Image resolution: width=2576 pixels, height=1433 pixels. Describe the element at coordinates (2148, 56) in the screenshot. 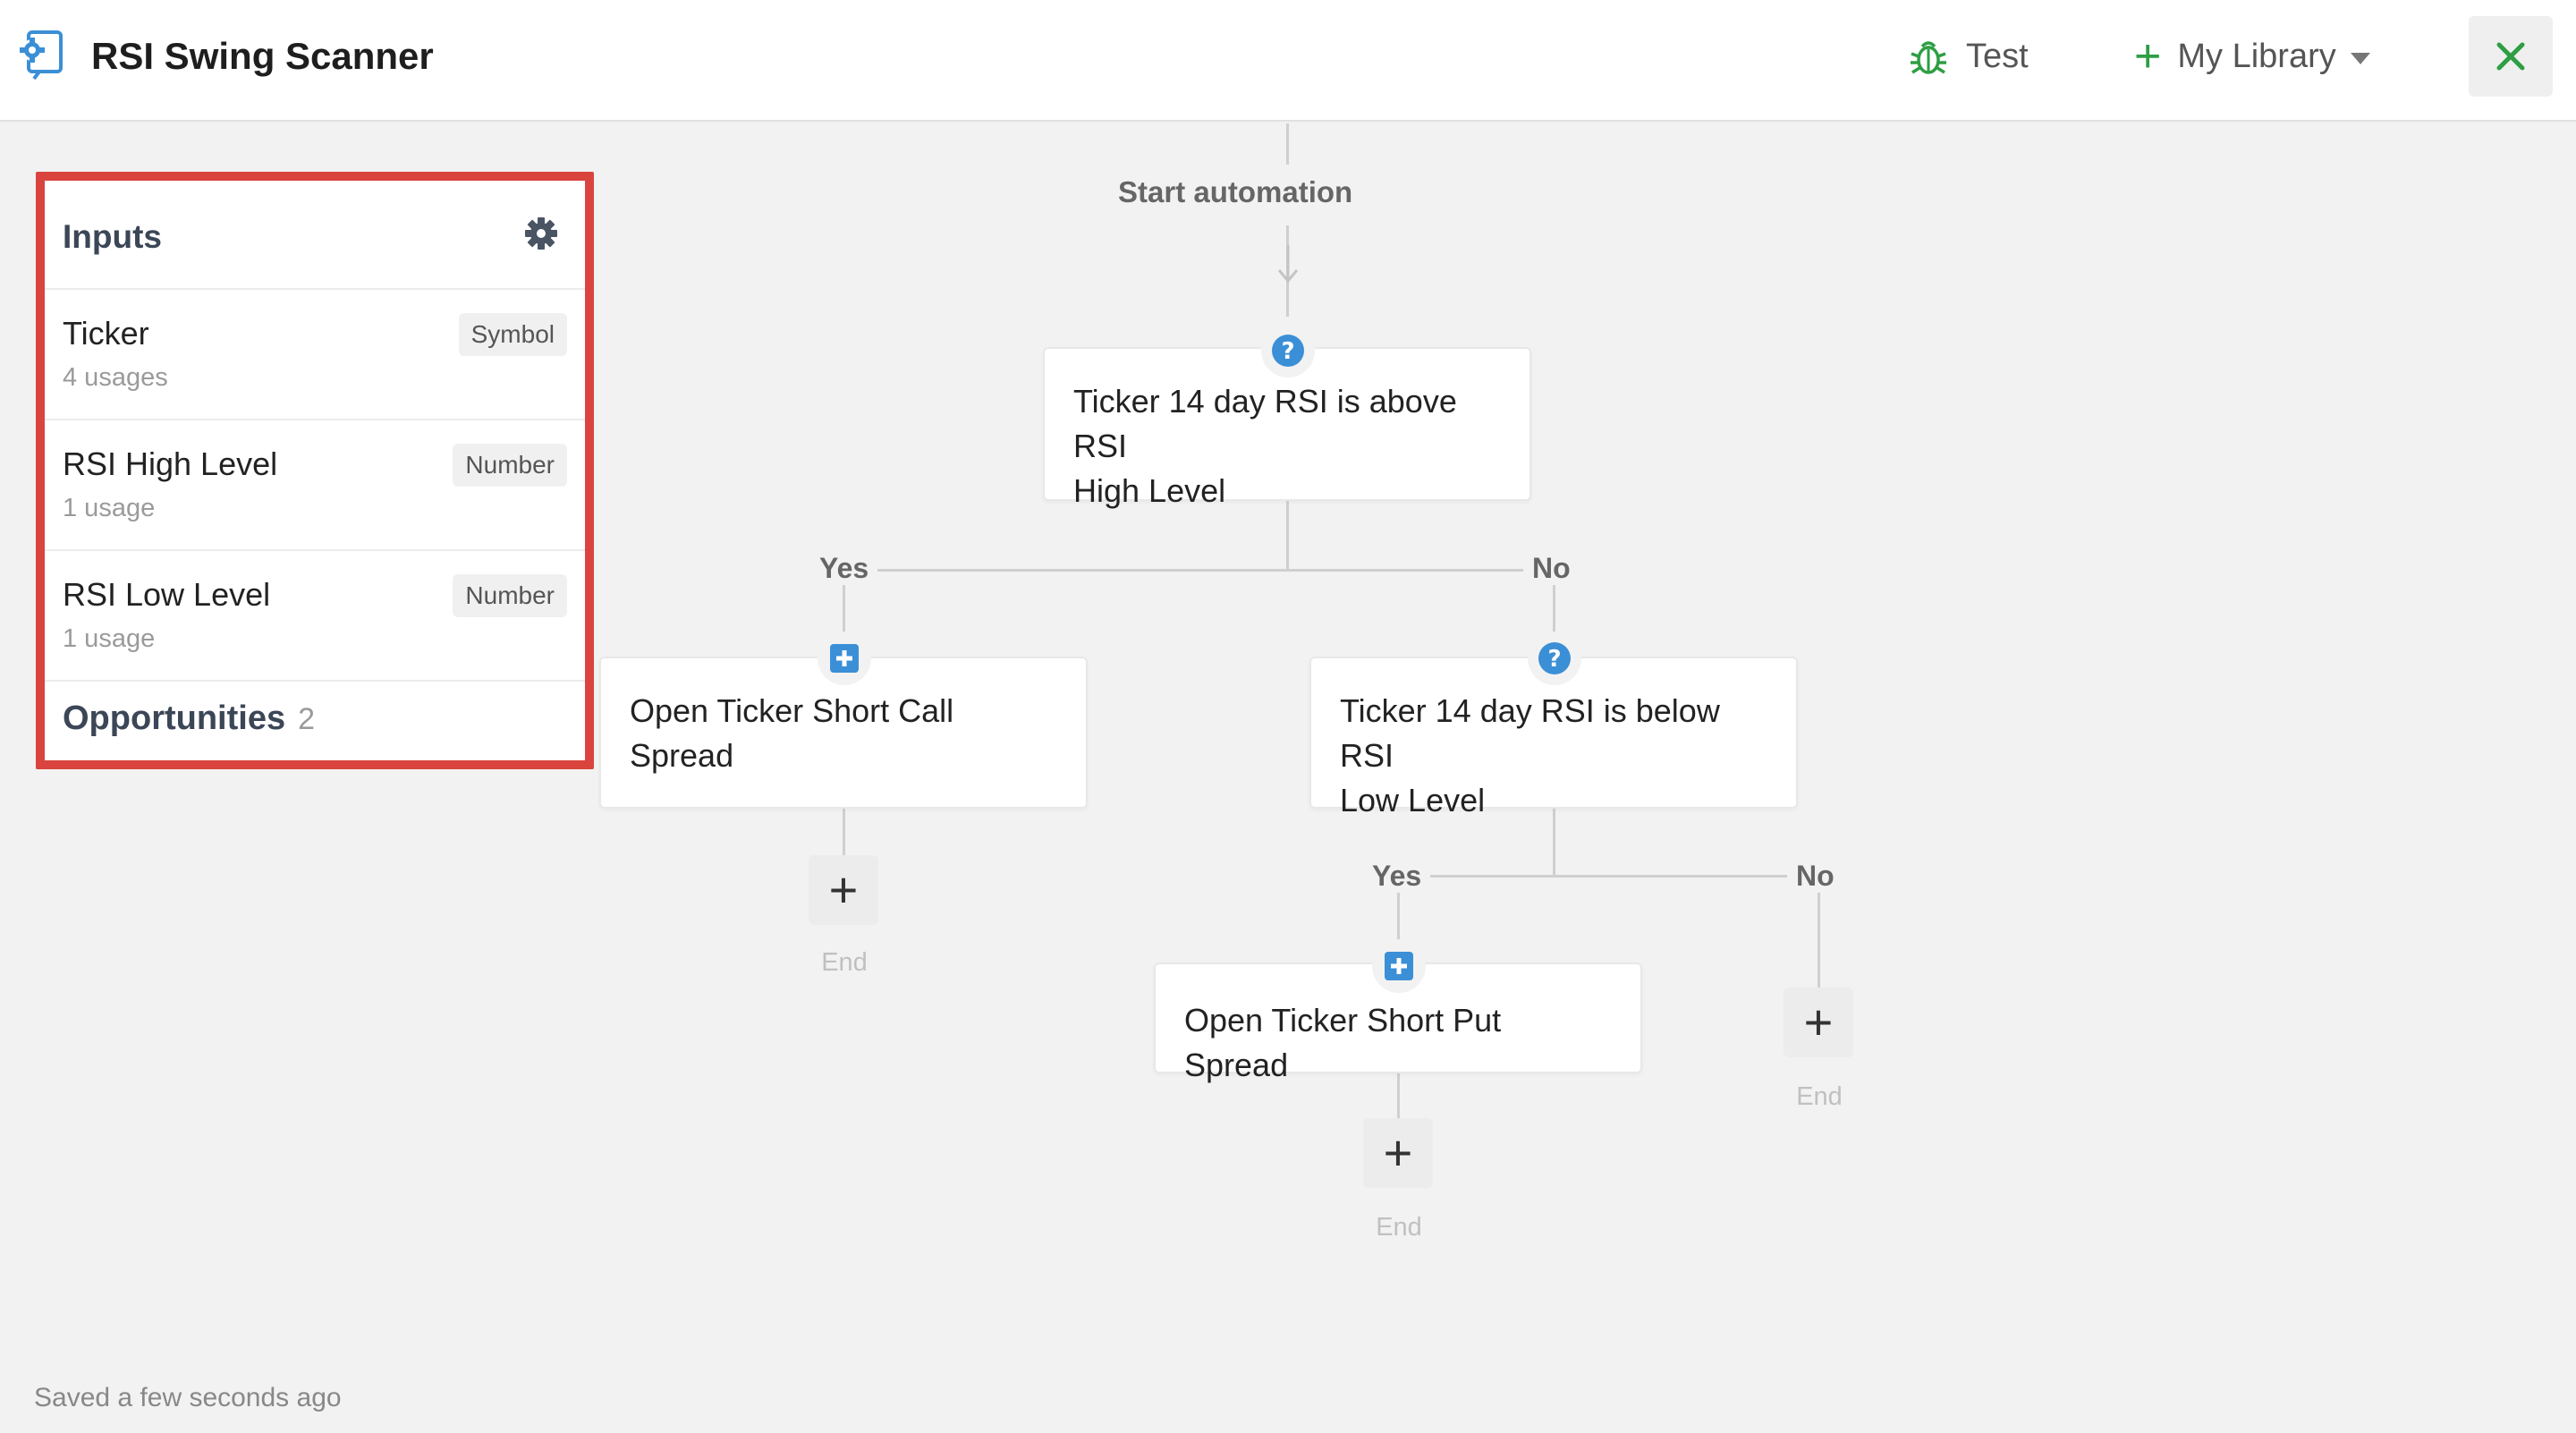

I see `plus-icon: +` at that location.